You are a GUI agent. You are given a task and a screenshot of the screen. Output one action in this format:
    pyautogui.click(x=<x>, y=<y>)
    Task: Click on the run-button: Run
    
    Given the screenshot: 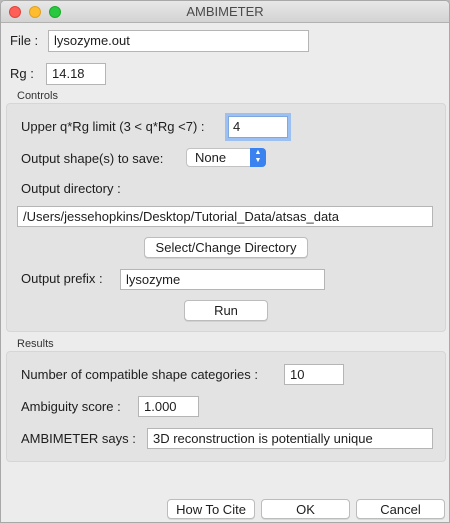 What is the action you would take?
    pyautogui.click(x=226, y=310)
    